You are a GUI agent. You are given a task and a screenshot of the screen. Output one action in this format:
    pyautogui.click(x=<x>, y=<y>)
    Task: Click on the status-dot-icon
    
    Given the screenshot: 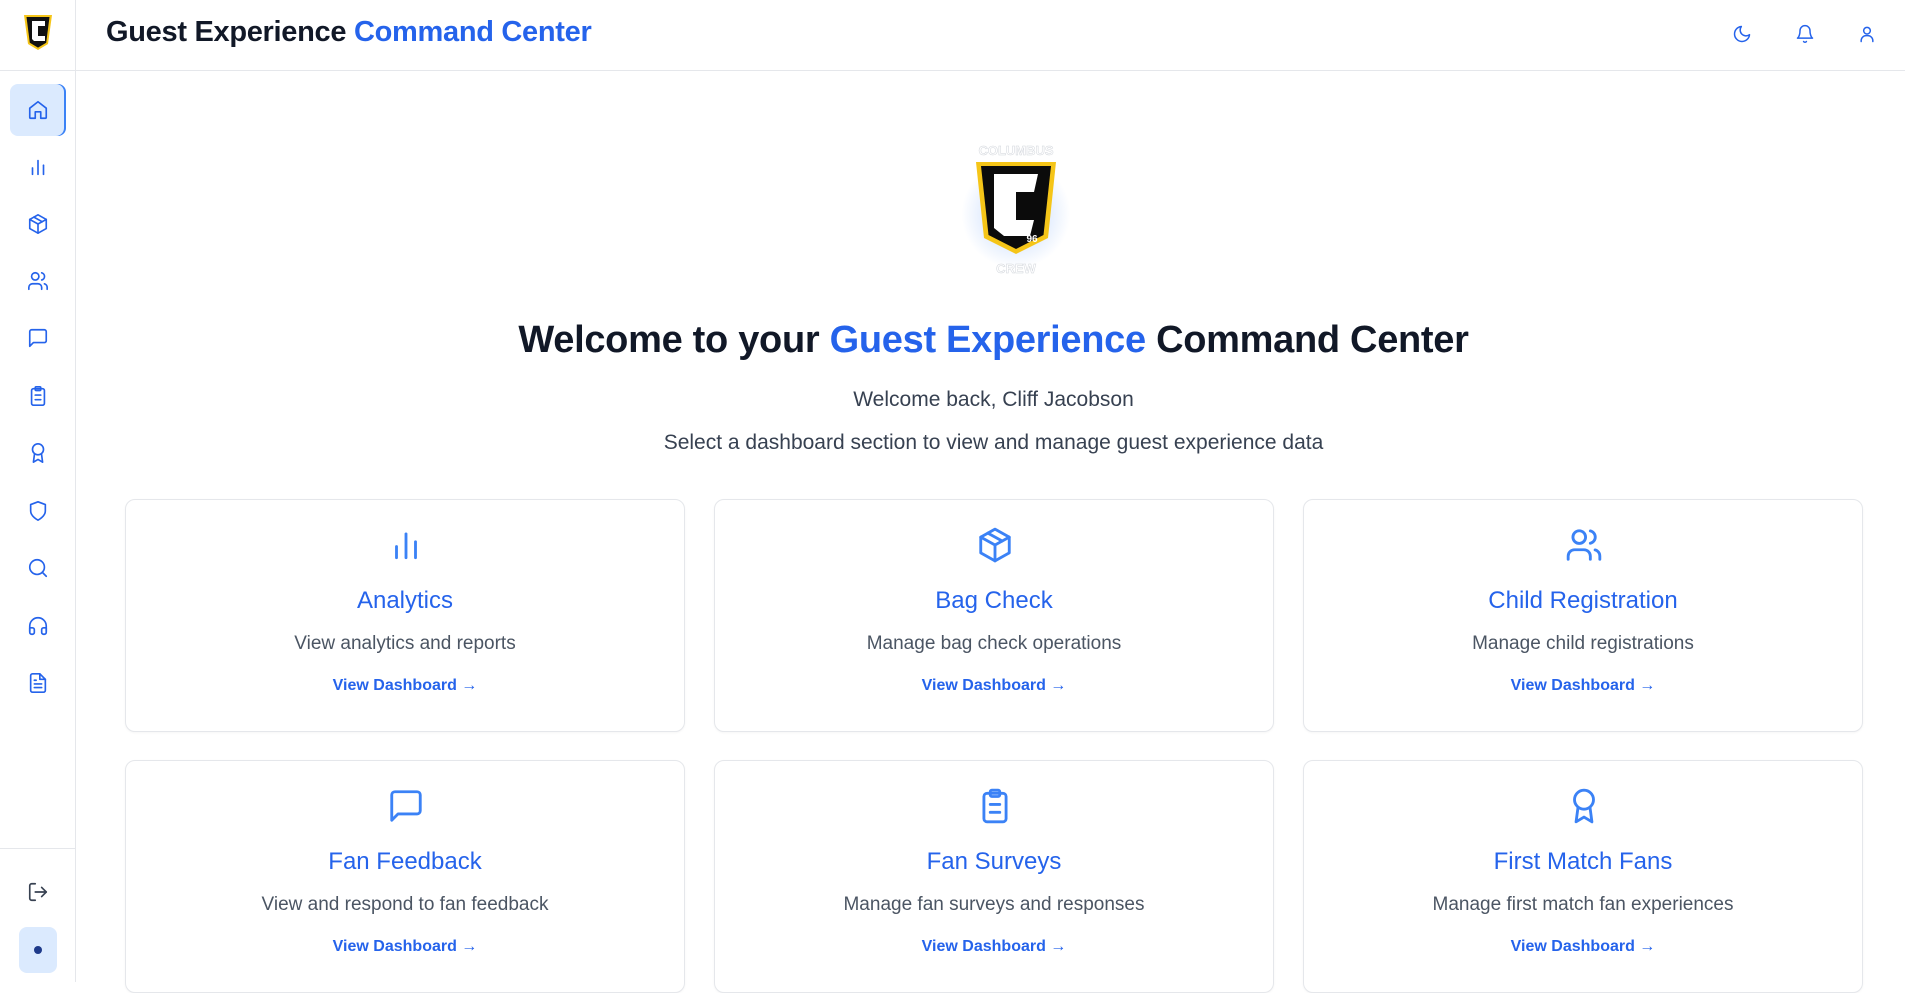 What is the action you would take?
    pyautogui.click(x=38, y=950)
    